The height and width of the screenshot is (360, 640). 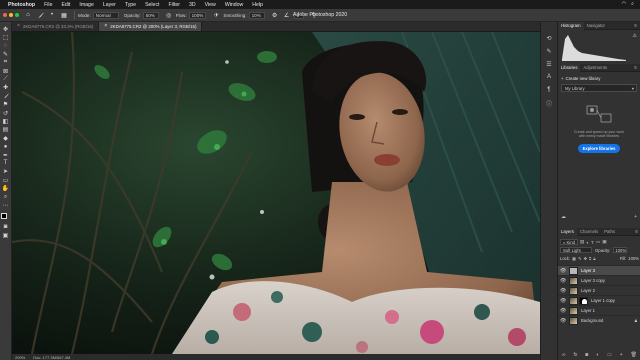 I want to click on foreground-color-swatch, so click(x=3, y=215).